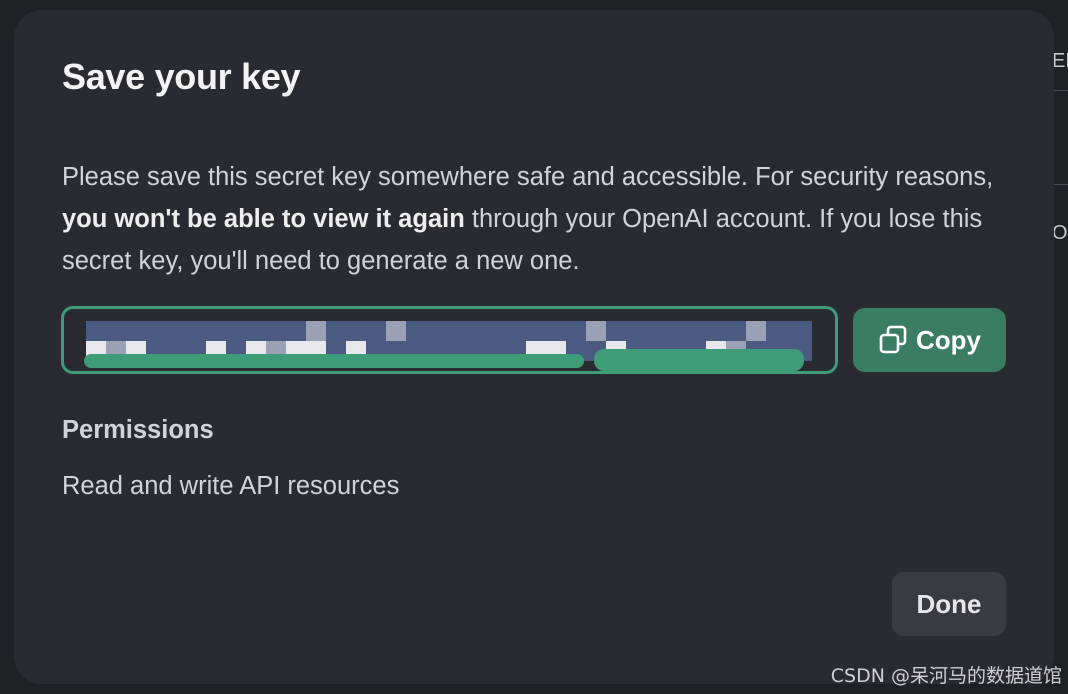 This screenshot has width=1068, height=694. Describe the element at coordinates (138, 430) in the screenshot. I see `permissions-heading: Permissions` at that location.